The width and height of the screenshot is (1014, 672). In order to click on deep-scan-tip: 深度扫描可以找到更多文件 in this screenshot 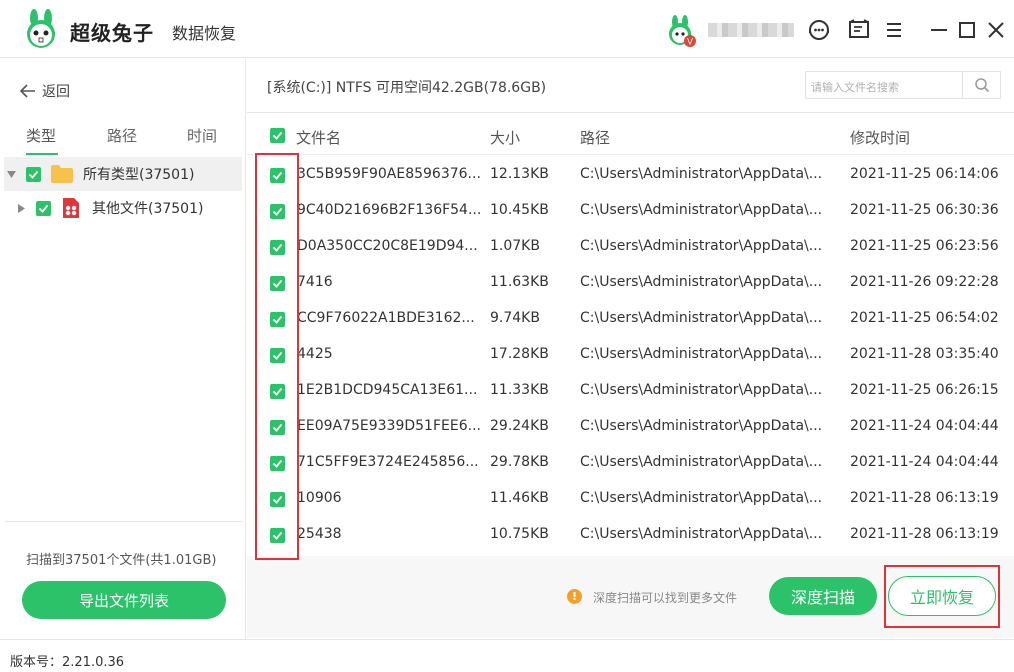, I will do `click(665, 598)`.